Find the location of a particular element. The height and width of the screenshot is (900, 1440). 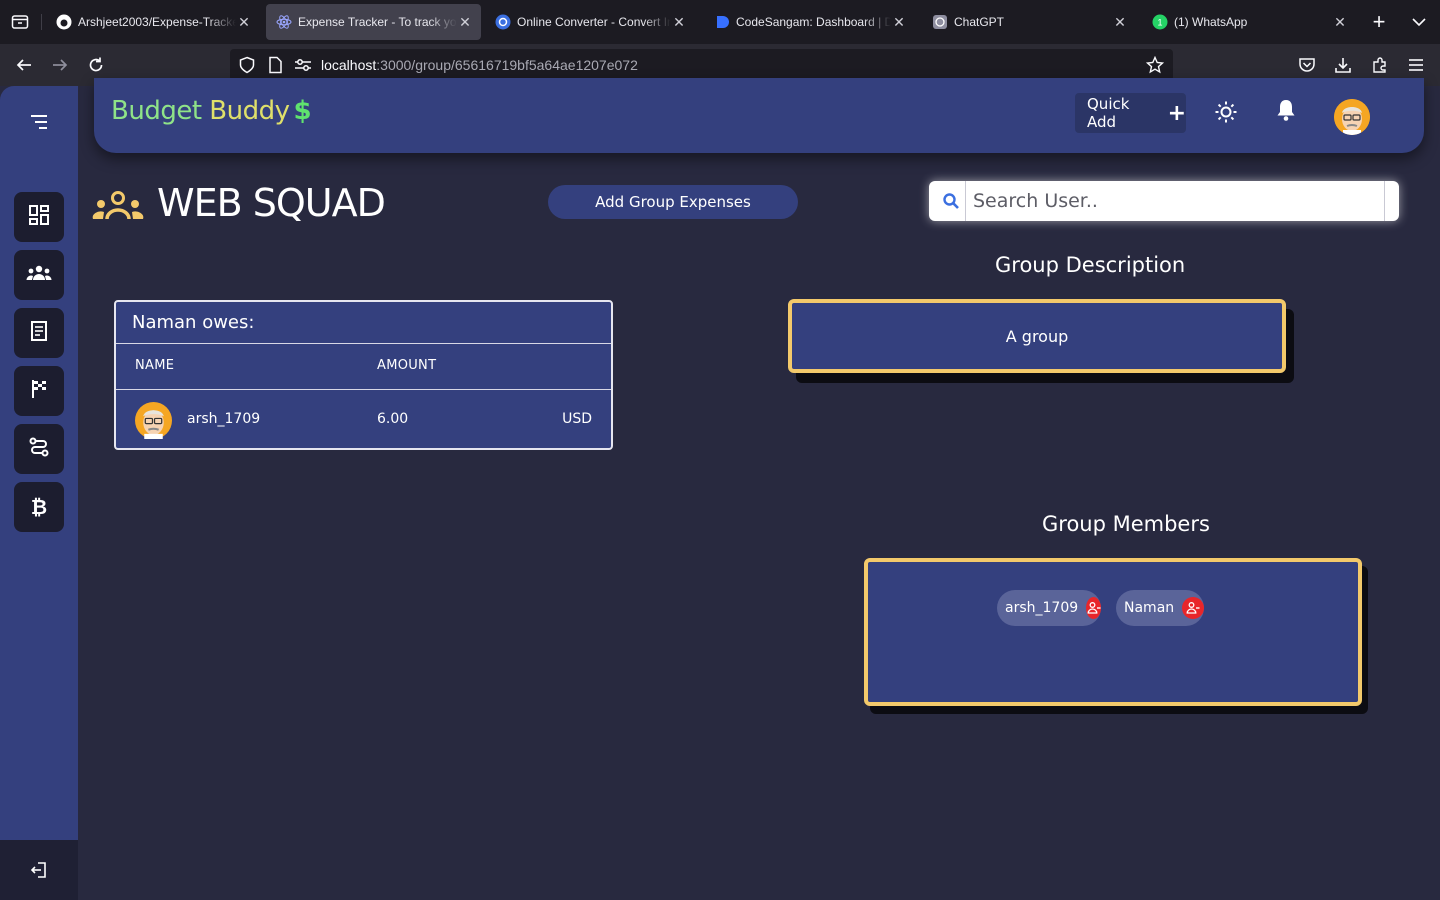

tab-title: (1) WhatsApp is located at coordinates (1211, 22).